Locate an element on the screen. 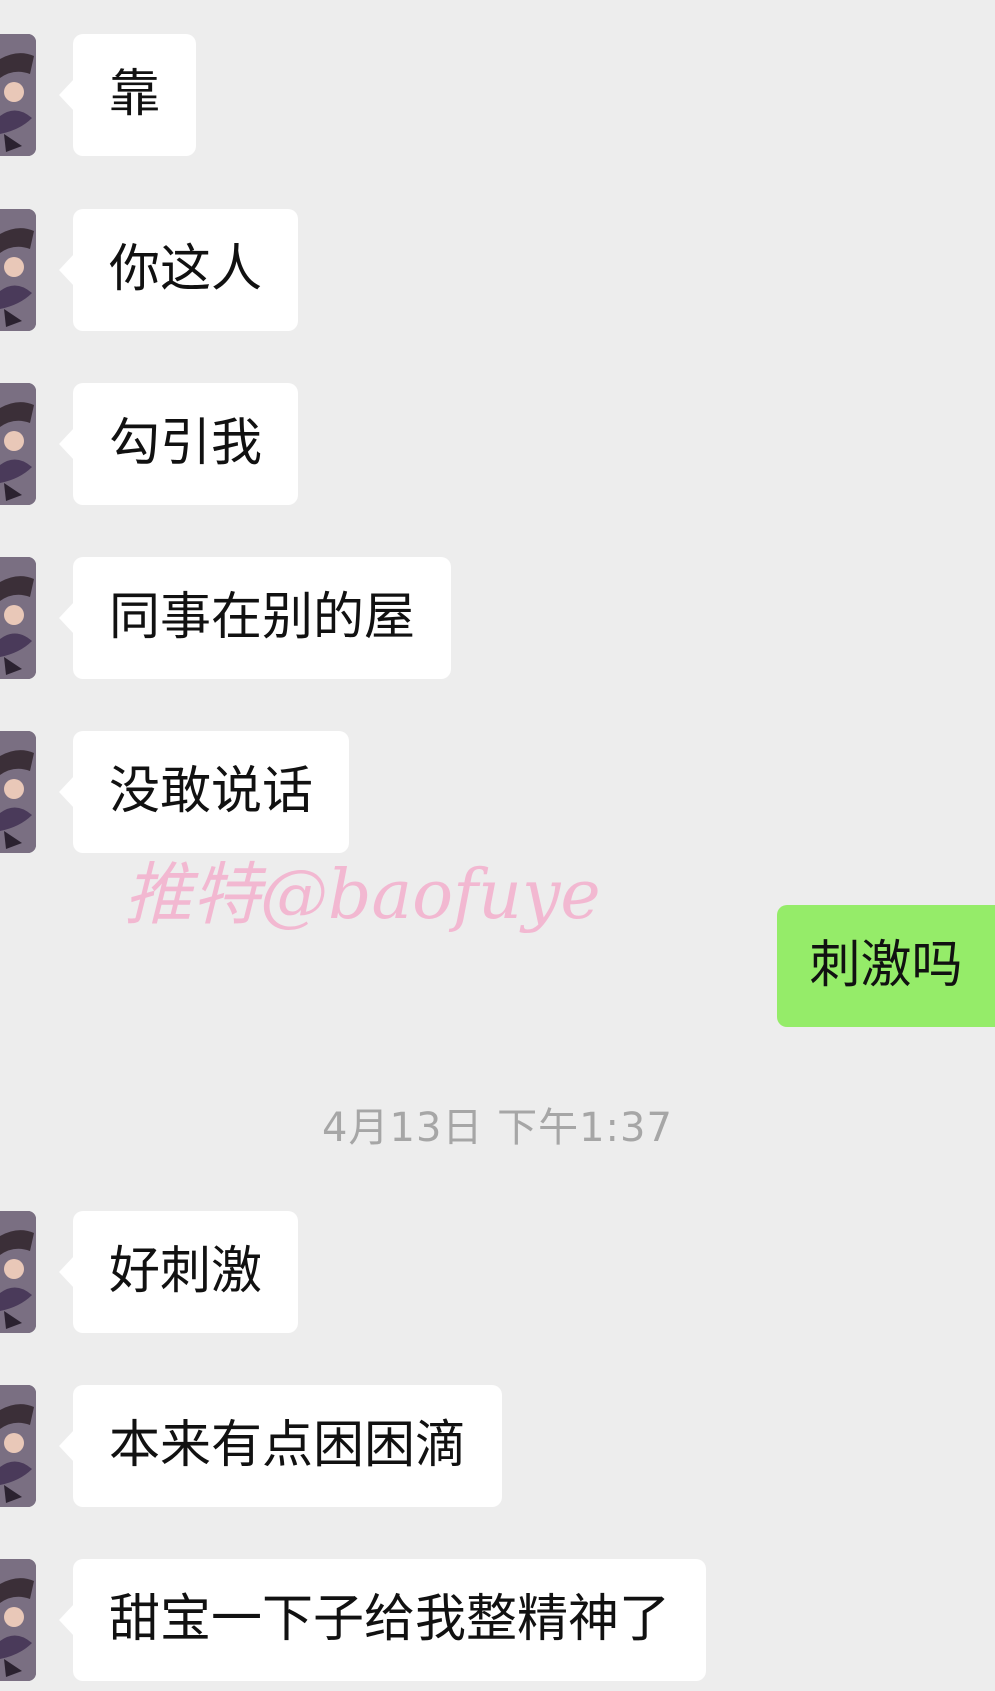 The image size is (995, 1691). message-bubble: 好刺激 is located at coordinates (178, 1272).